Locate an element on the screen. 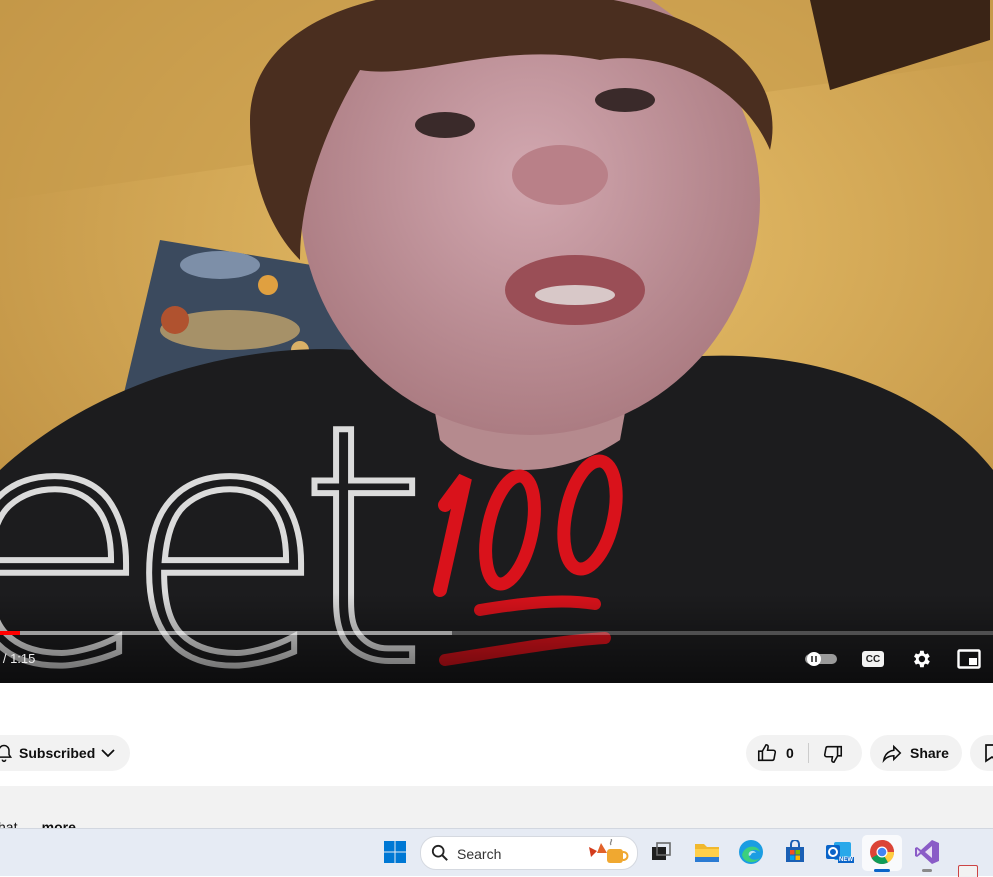 The image size is (993, 877). bookmark-icon is located at coordinates (989, 753).